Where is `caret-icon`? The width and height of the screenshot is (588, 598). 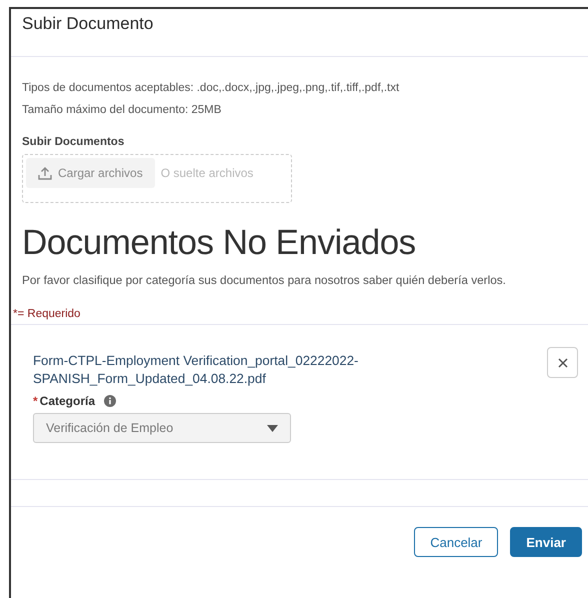
caret-icon is located at coordinates (272, 428).